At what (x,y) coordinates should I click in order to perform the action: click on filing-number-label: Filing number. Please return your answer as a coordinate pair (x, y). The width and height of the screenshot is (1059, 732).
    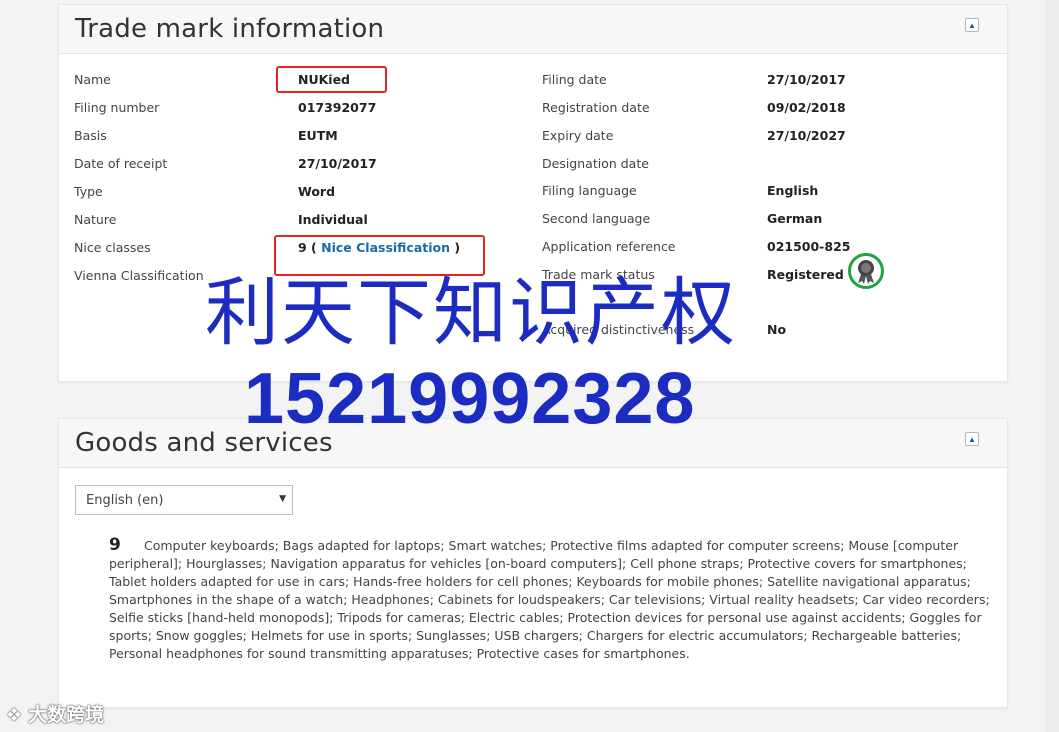
    Looking at the image, I should click on (117, 107).